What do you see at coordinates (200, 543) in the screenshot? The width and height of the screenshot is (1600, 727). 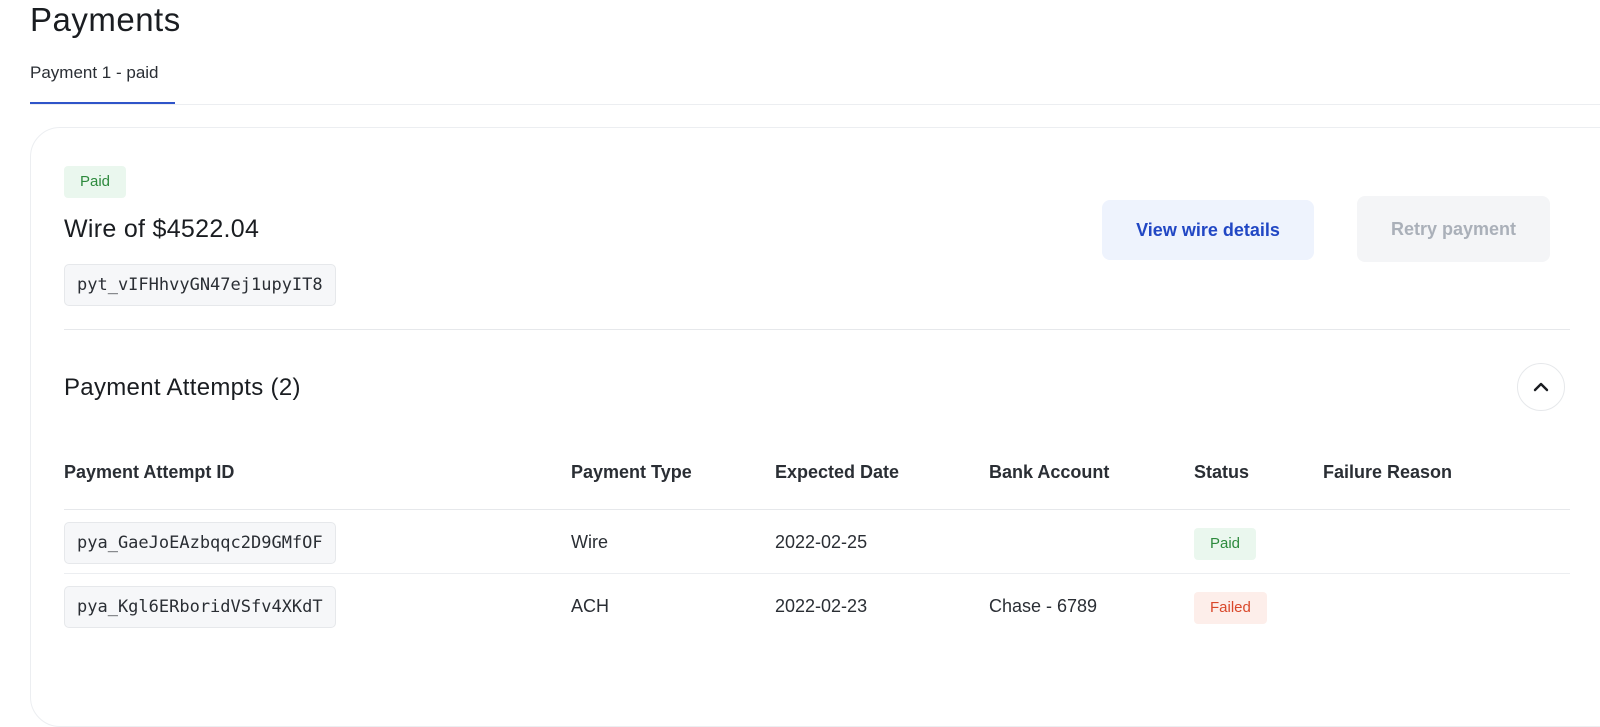 I see `attempt-id: pya_GaeJoEAzbqqc2D9GMfOF` at bounding box center [200, 543].